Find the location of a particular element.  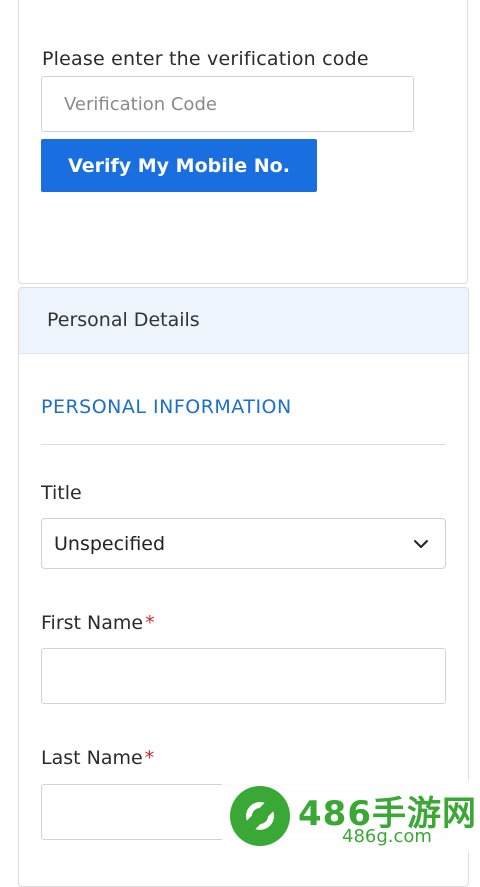

personal-details-title: Personal Details is located at coordinates (123, 320).